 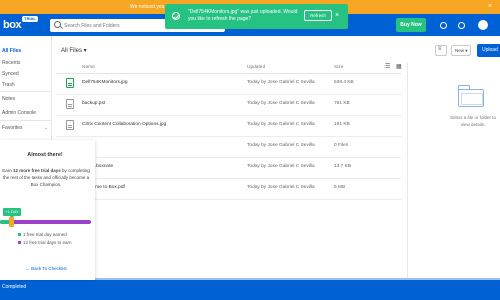 What do you see at coordinates (341, 145) in the screenshot?
I see `file-size: 0 Files` at bounding box center [341, 145].